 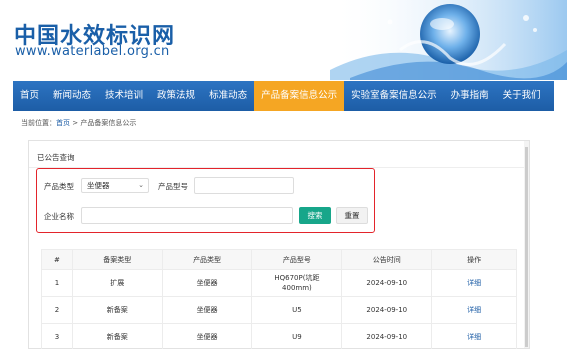 I want to click on table-row: 3 新备案 坐便器 U9 2024-09-10 详细, so click(x=279, y=336).